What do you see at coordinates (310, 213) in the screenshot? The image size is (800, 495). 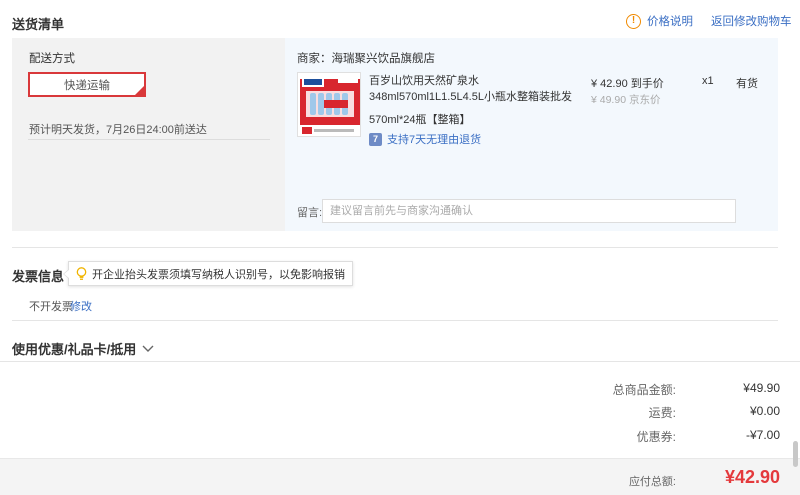 I see `message-label: 留言:` at bounding box center [310, 213].